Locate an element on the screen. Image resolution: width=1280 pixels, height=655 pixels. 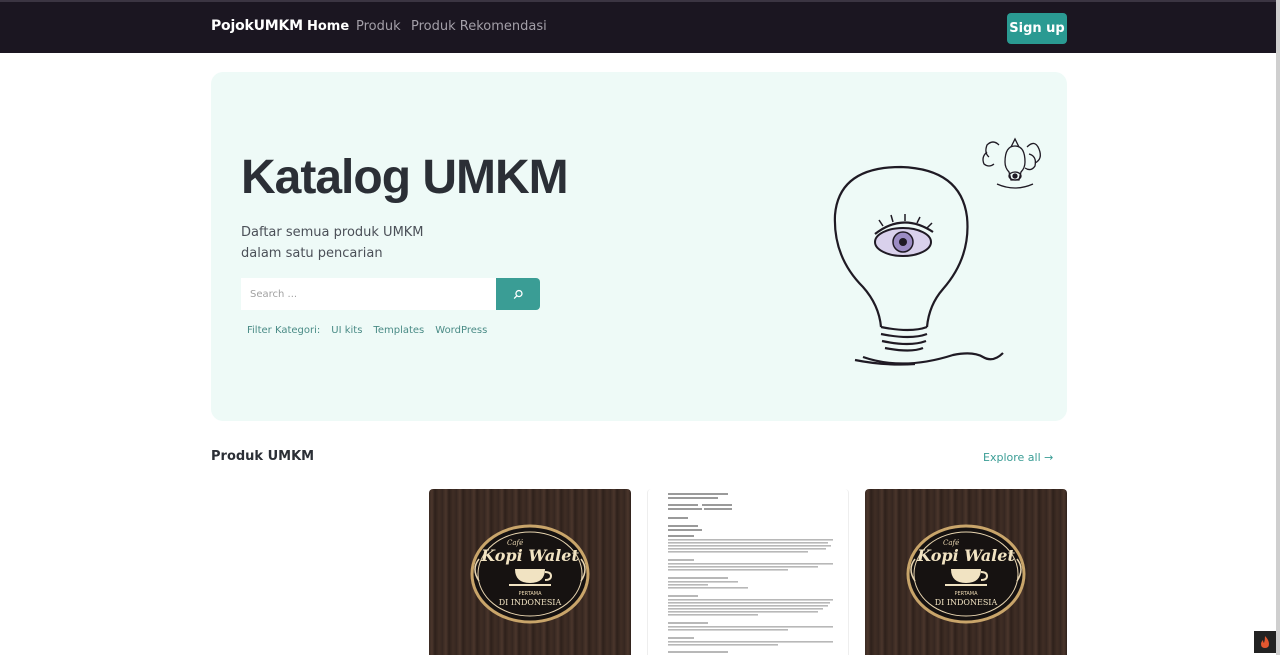
product-card is located at coordinates (748, 572).